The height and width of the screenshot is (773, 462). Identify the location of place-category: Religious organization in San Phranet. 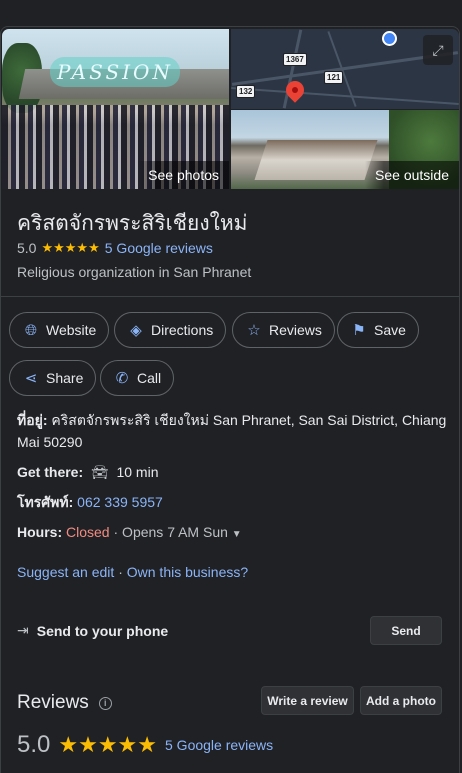
(134, 272).